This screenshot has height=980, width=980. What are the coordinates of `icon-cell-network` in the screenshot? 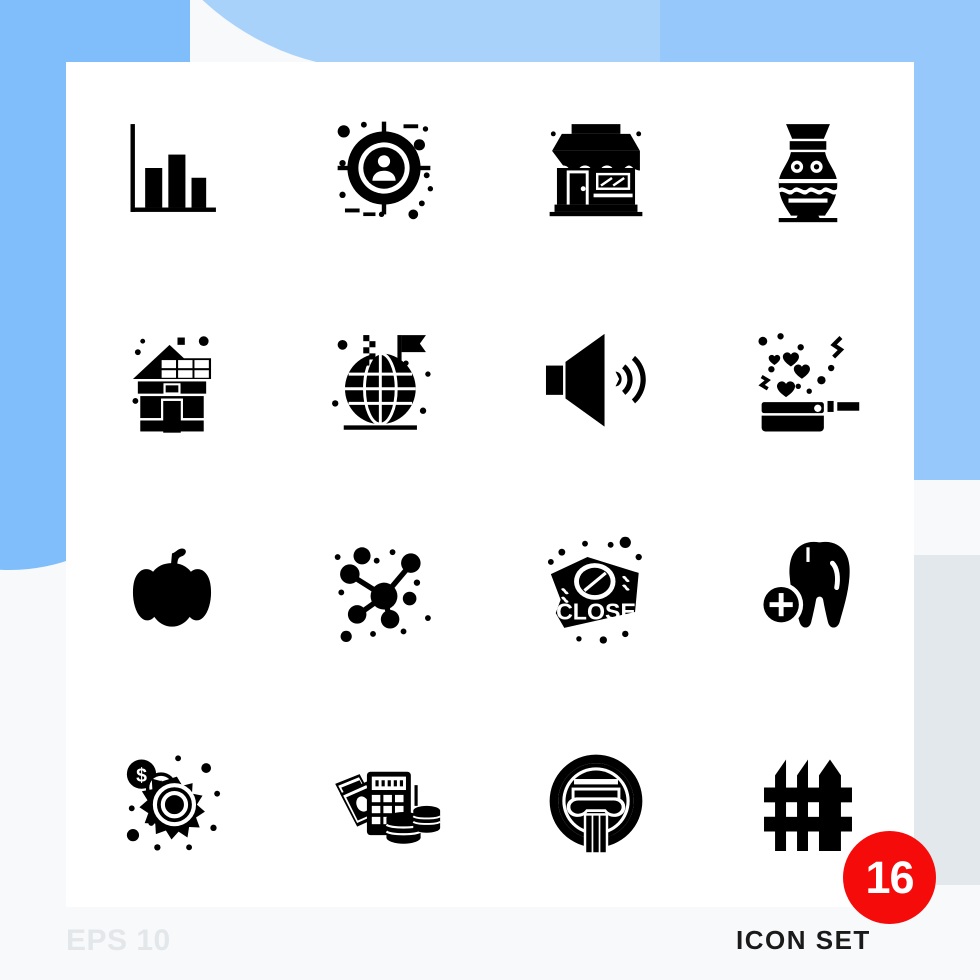 It's located at (384, 590).